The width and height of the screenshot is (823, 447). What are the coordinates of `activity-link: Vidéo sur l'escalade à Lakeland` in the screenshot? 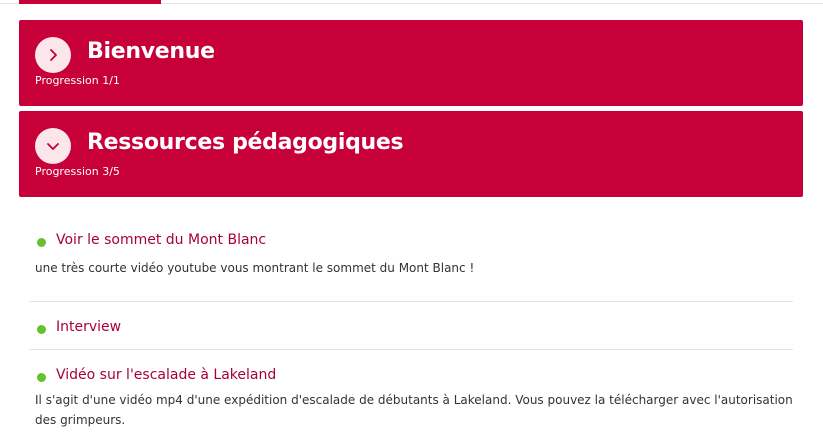 It's located at (166, 375).